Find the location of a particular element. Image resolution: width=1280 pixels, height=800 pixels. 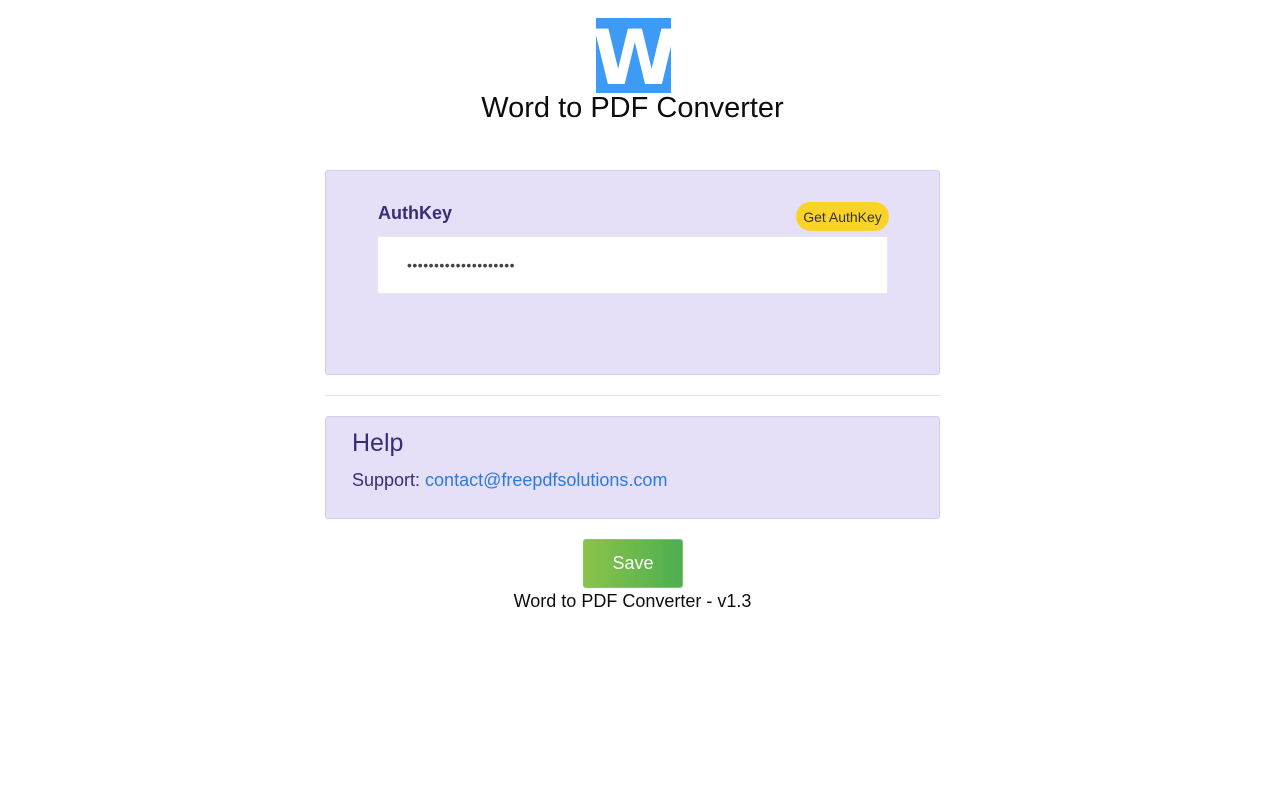

version-text: Word to PDF Converter - v1.3 is located at coordinates (632, 601).